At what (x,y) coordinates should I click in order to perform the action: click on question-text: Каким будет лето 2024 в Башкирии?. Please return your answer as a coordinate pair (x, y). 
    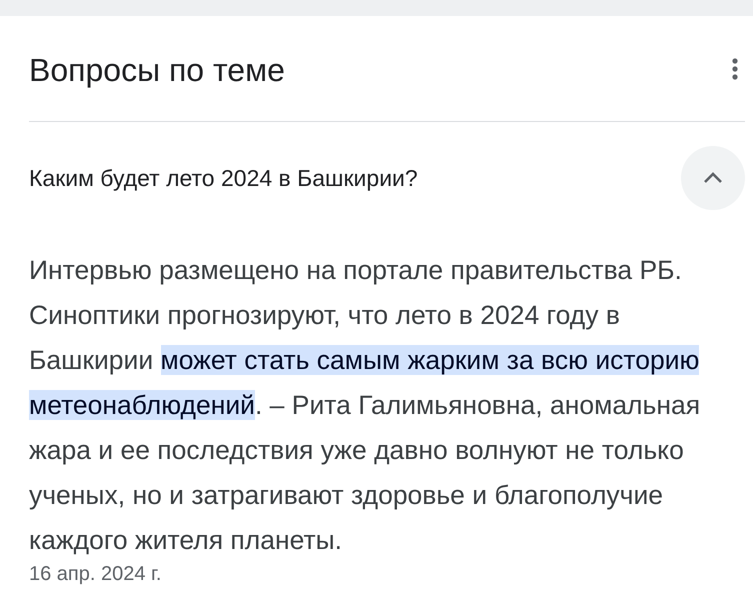
    Looking at the image, I should click on (223, 178).